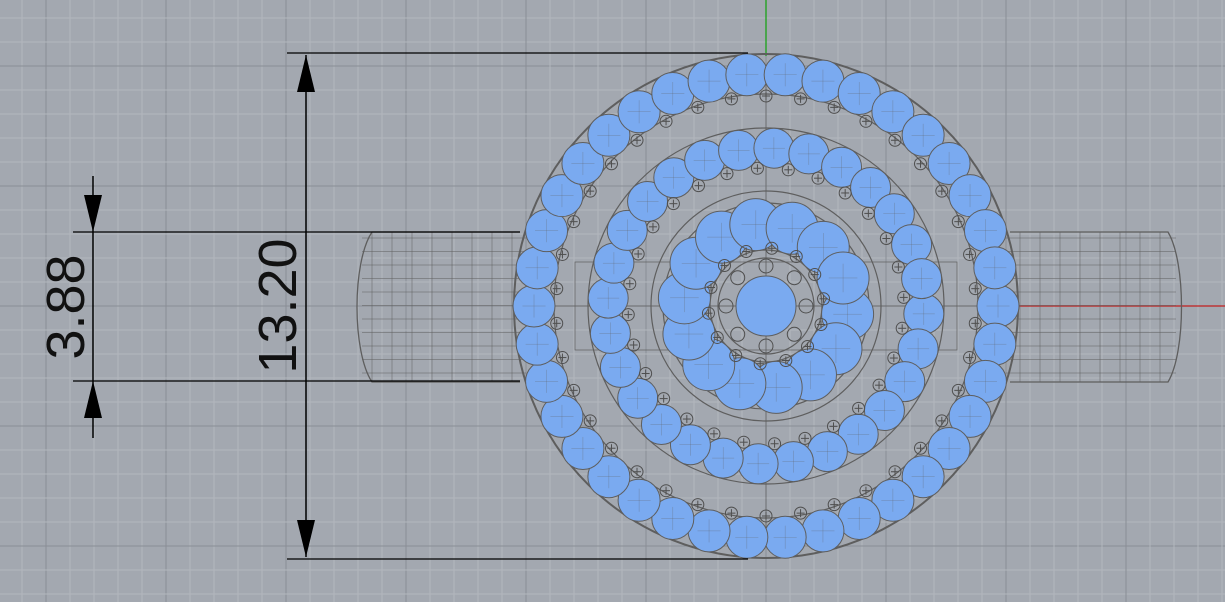 Image resolution: width=1225 pixels, height=602 pixels. What do you see at coordinates (278, 305) in the screenshot?
I see `dimension-text-13-20: 13.20` at bounding box center [278, 305].